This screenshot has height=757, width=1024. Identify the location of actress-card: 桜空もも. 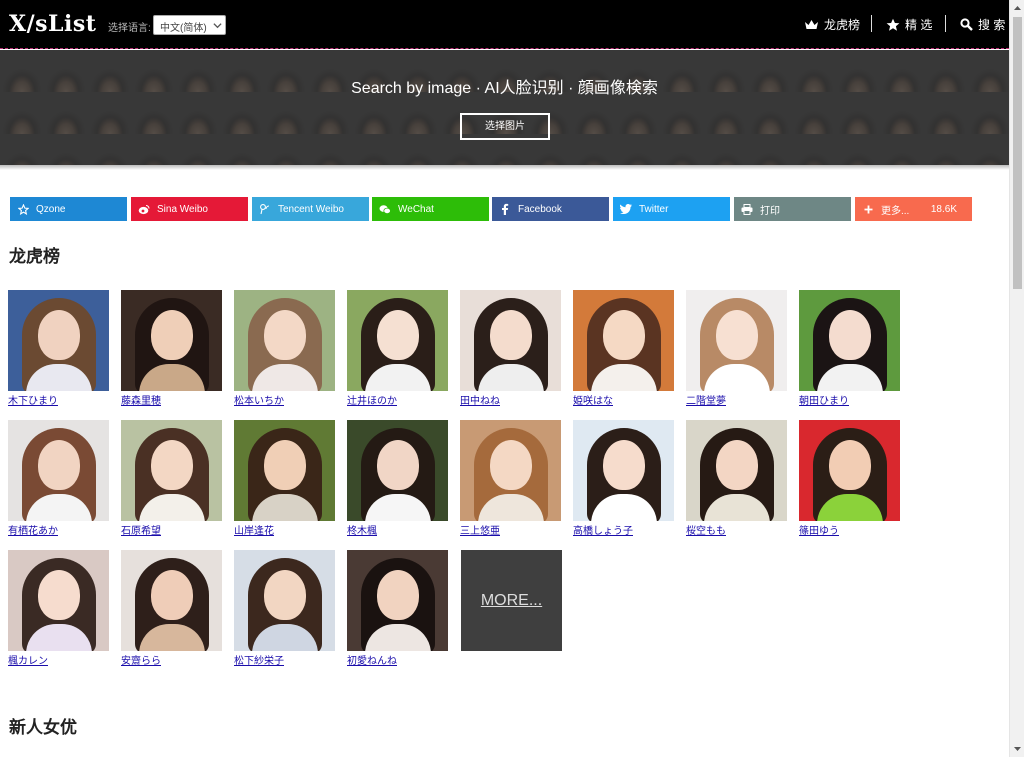
(737, 478).